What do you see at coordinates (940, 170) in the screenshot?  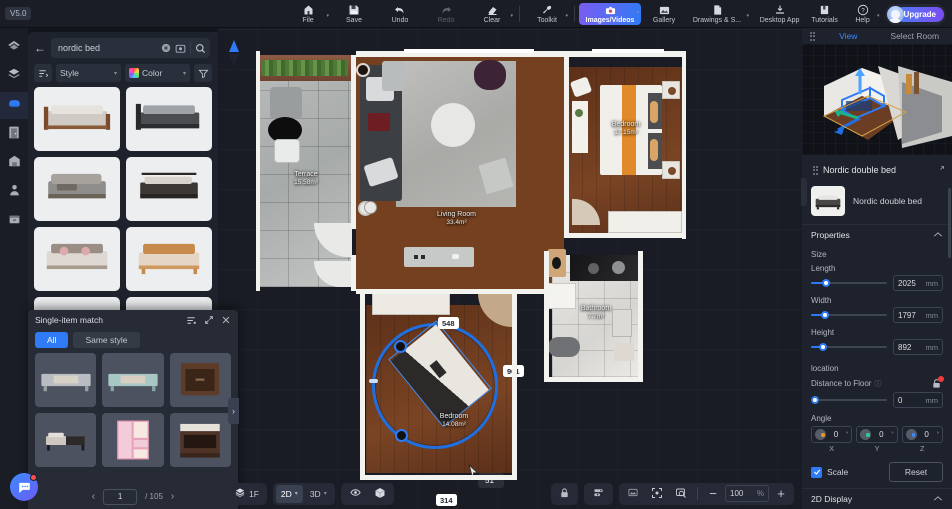 I see `expand-diagonal-icon` at bounding box center [940, 170].